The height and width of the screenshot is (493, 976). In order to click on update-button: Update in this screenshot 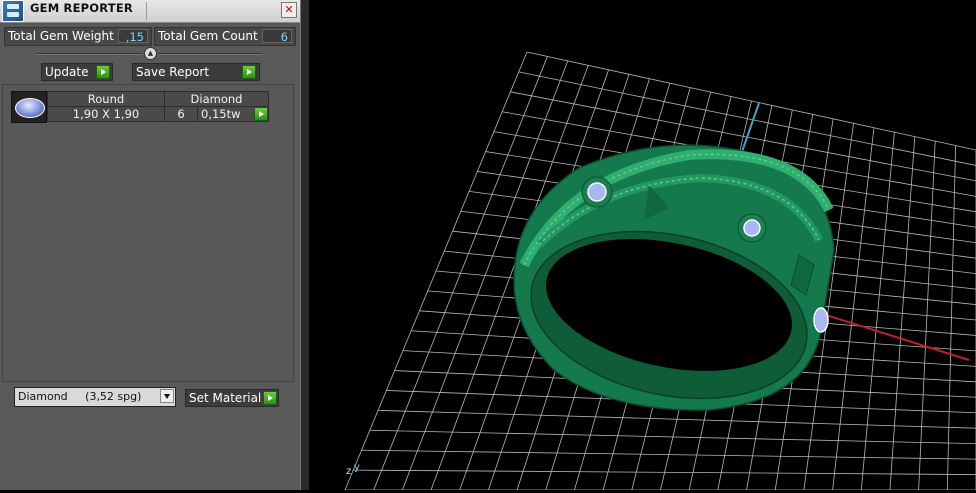, I will do `click(77, 72)`.